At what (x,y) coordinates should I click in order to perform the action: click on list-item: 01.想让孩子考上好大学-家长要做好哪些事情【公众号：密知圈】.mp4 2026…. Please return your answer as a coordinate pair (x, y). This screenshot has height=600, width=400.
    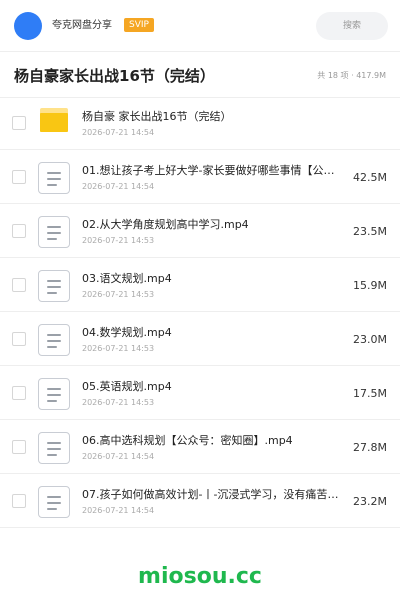
    Looking at the image, I should click on (200, 177).